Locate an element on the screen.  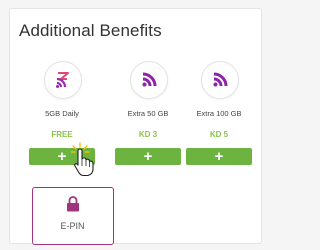
plan-price: KD 5 is located at coordinates (219, 134).